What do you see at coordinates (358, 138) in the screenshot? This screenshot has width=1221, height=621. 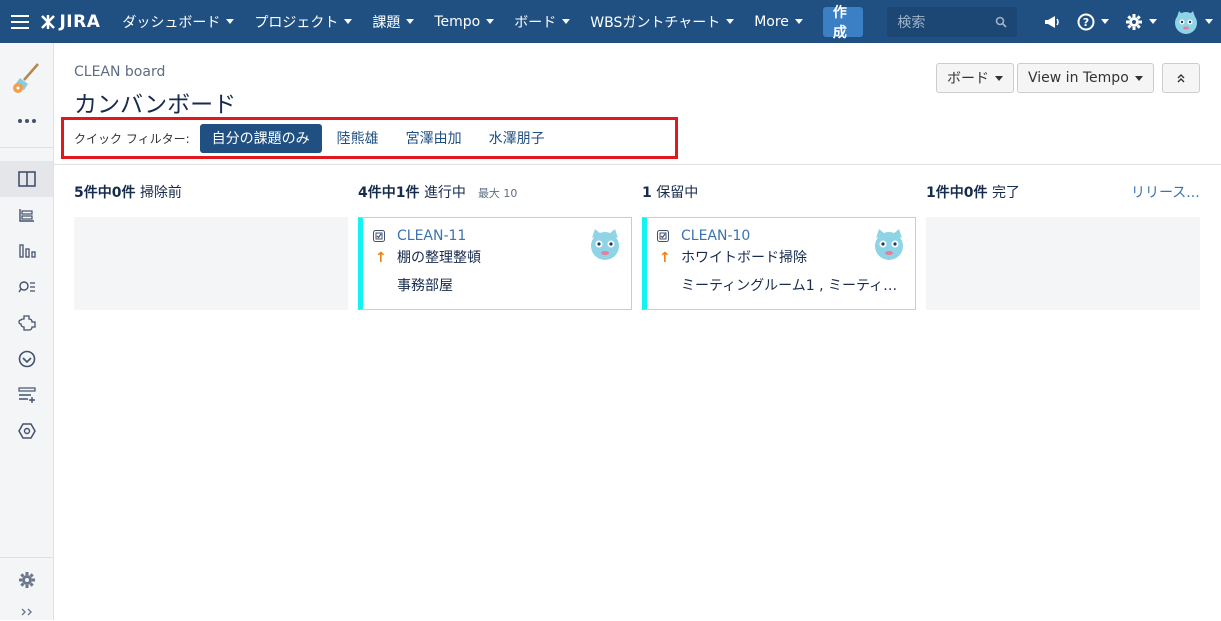 I see `quick-filter-user-1: 陸熊雄` at bounding box center [358, 138].